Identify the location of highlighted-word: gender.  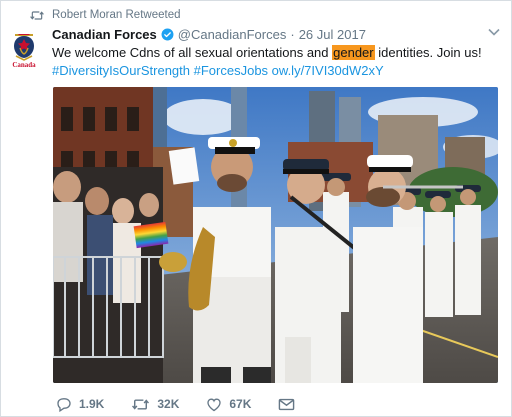
(353, 52).